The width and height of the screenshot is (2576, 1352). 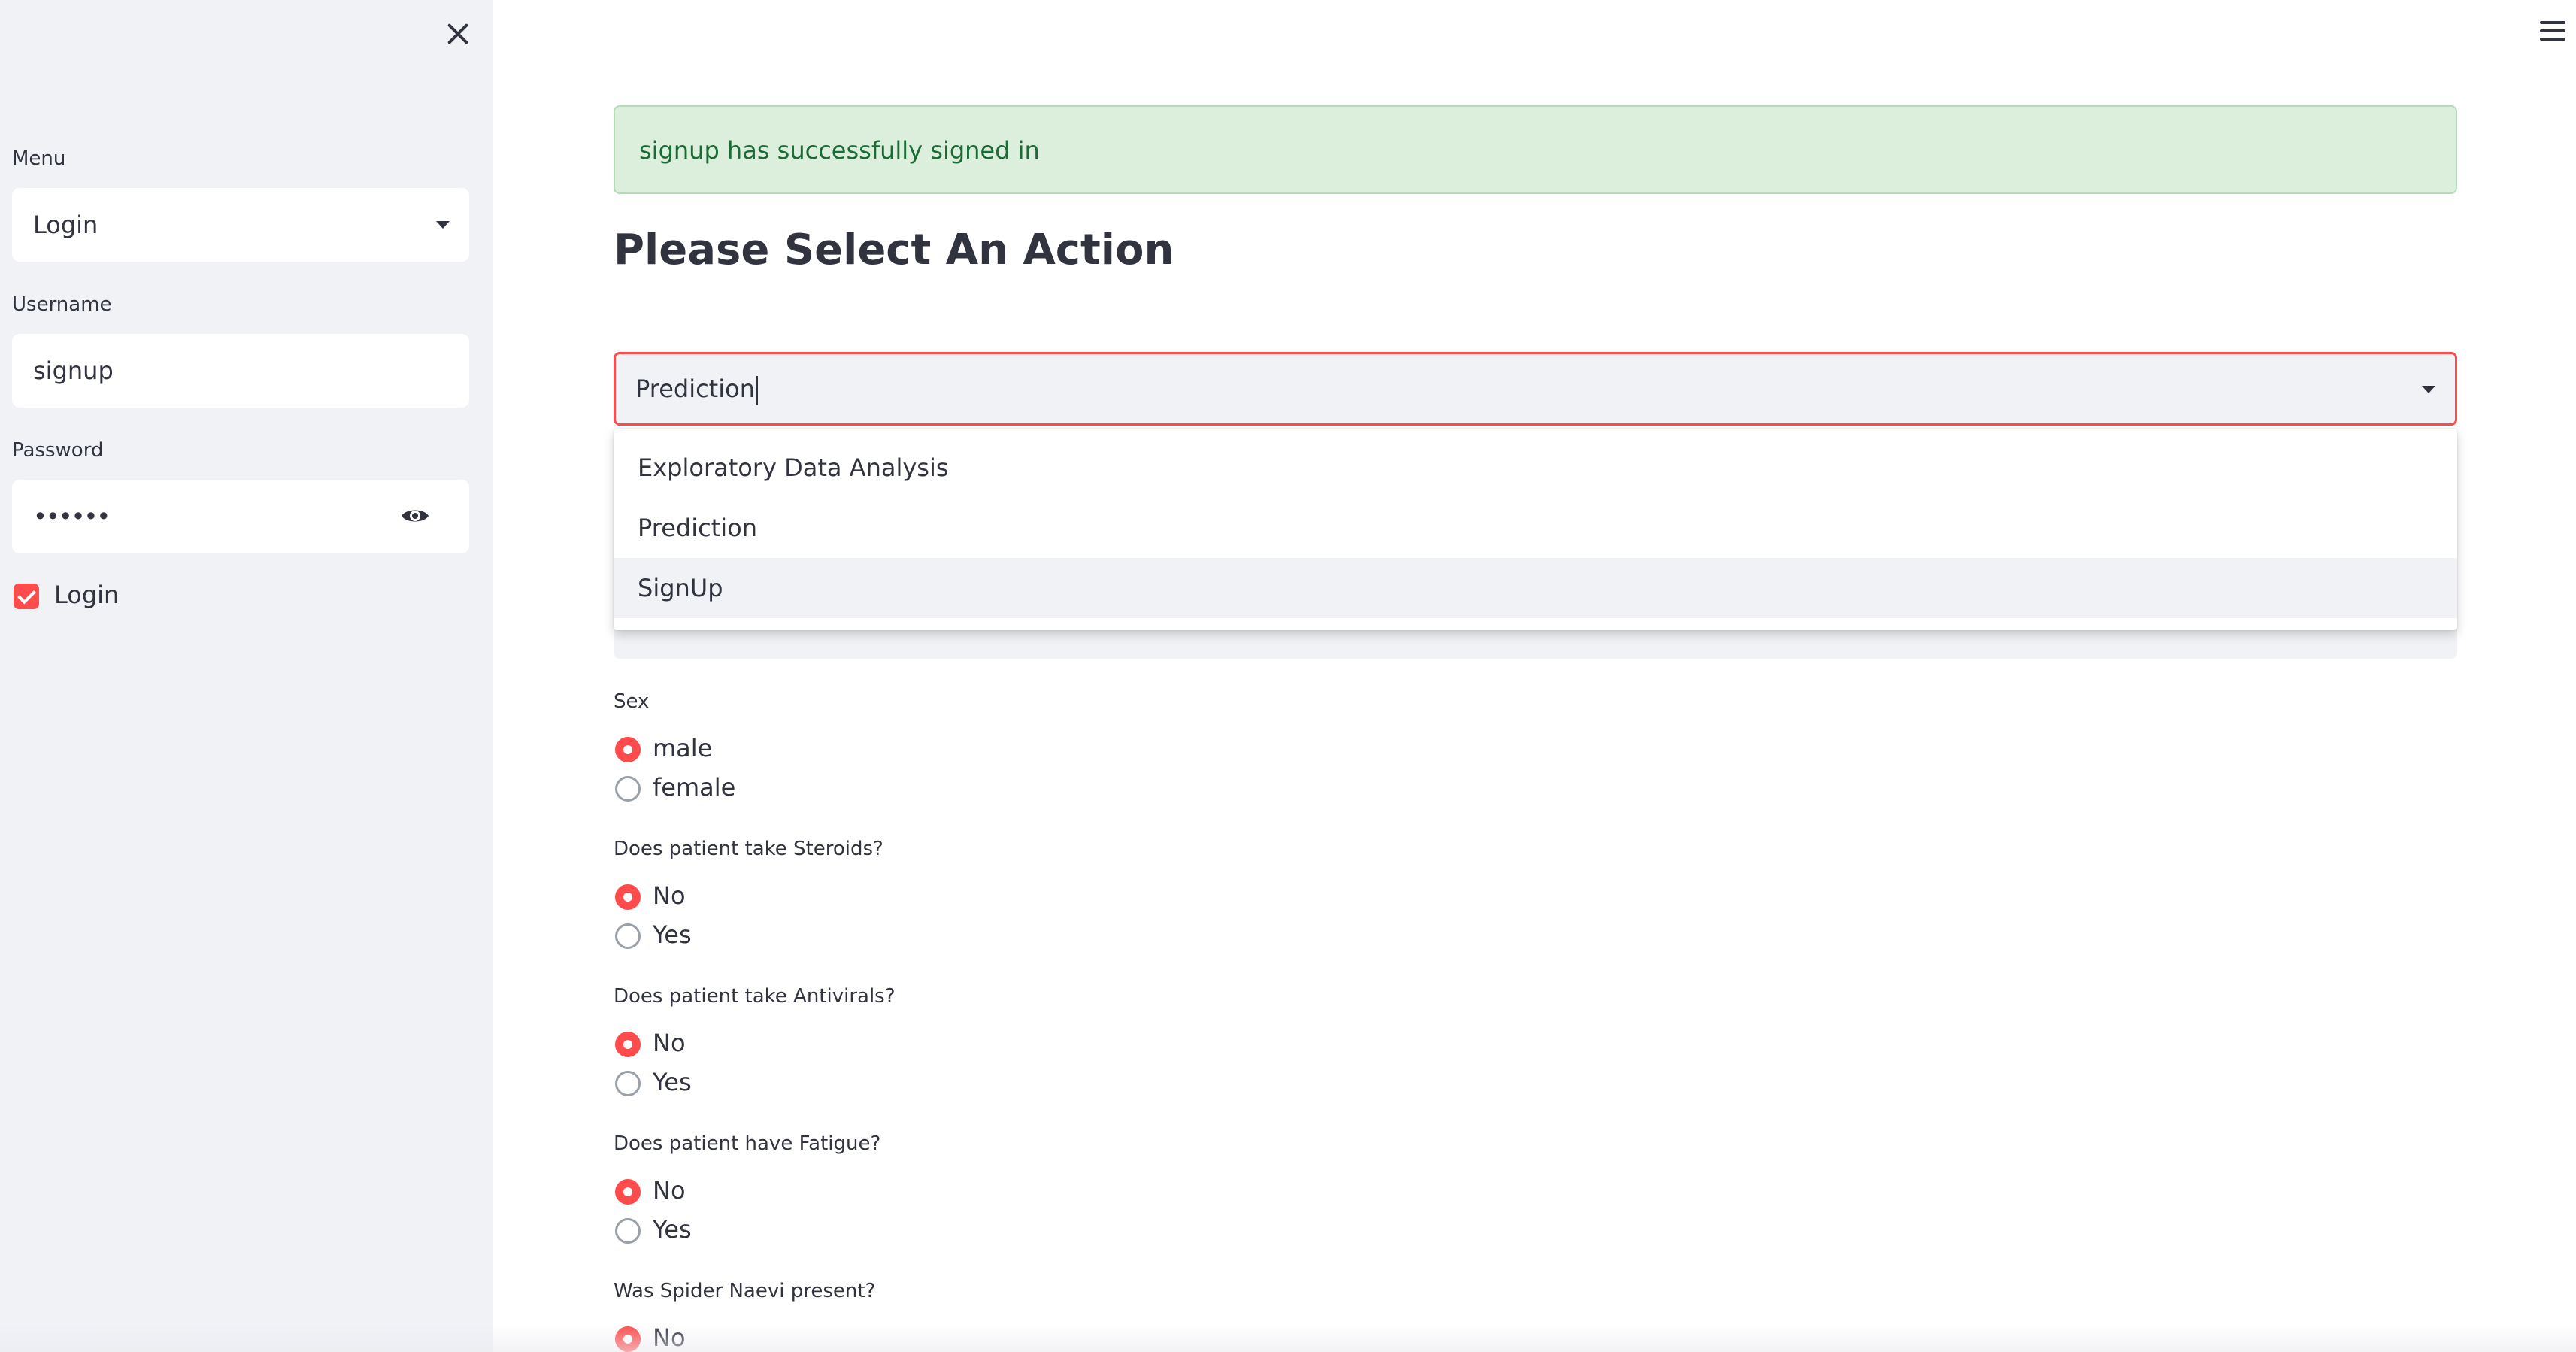 I want to click on option-signup: SignUp, so click(x=1535, y=588).